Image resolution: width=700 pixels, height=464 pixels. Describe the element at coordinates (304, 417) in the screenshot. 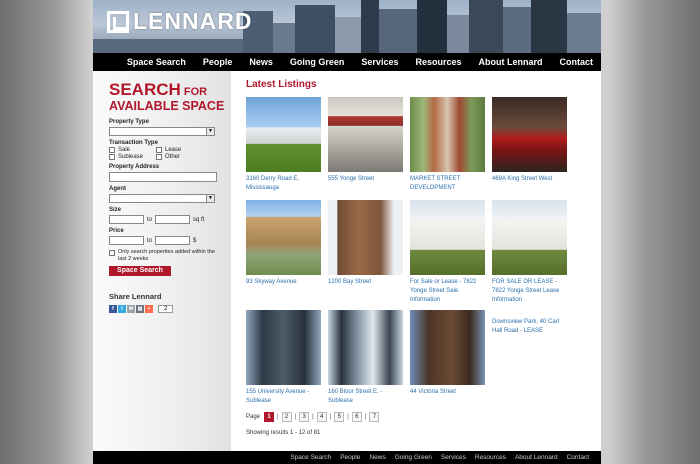

I see `page-link-3: 3` at that location.